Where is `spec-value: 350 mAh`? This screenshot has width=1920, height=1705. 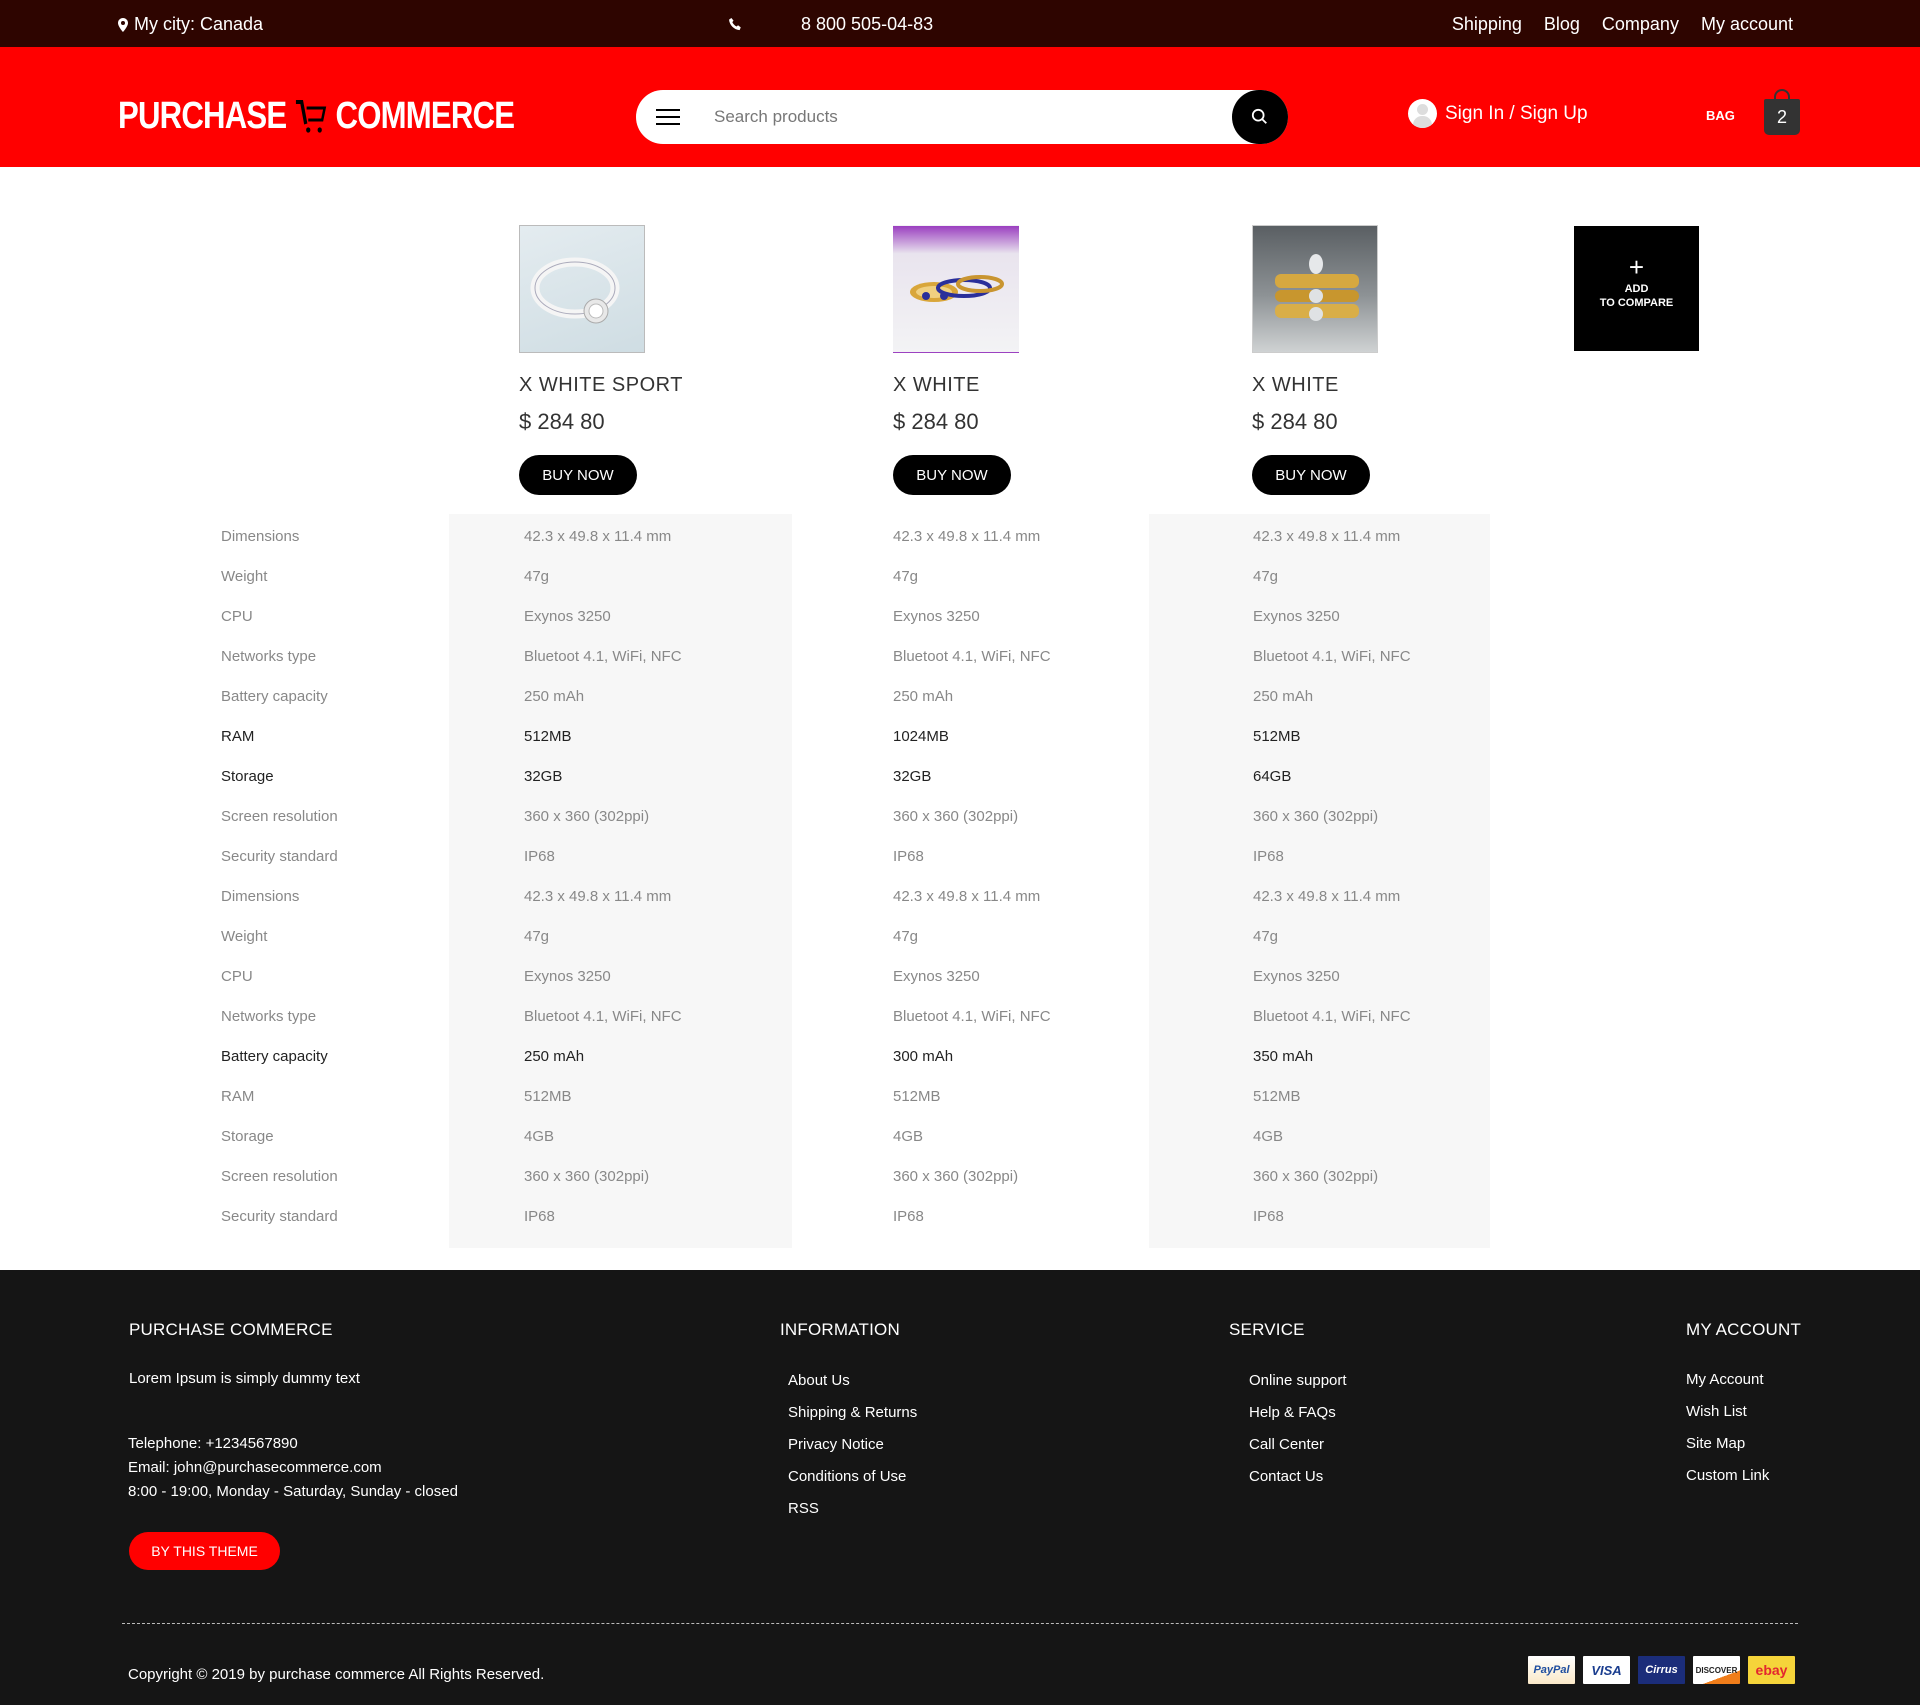
spec-value: 350 mAh is located at coordinates (1283, 1056).